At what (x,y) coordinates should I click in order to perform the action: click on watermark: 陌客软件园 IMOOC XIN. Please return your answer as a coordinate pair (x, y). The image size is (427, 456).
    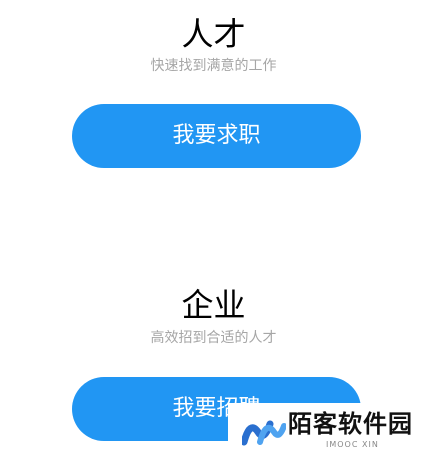
    Looking at the image, I should click on (327, 429).